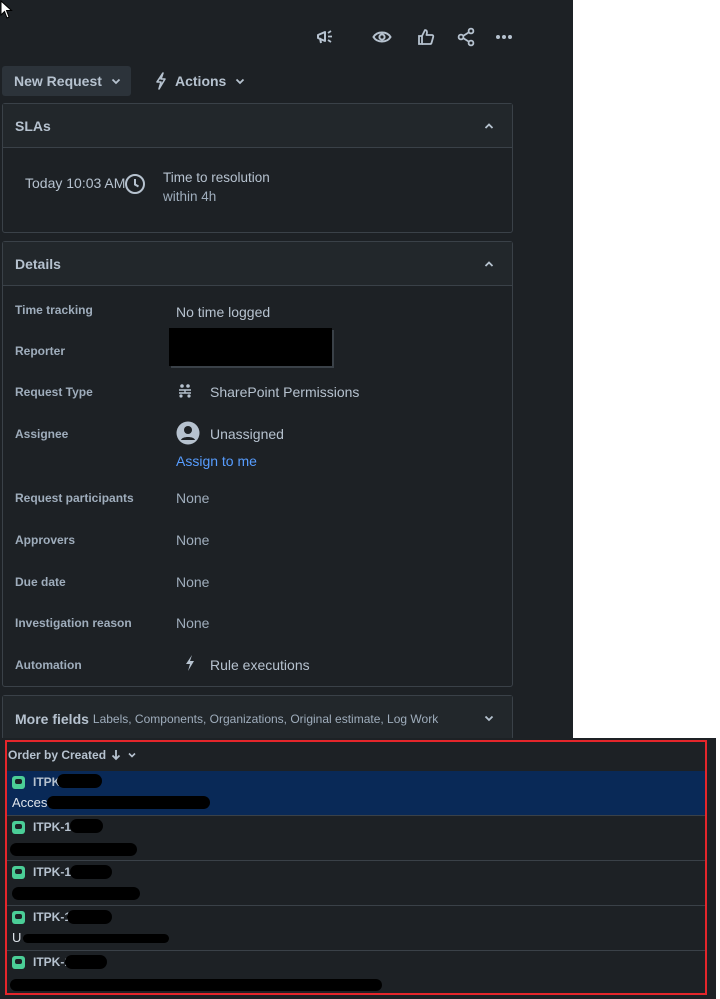  I want to click on sla-goal-title: Time to resolution, so click(216, 177).